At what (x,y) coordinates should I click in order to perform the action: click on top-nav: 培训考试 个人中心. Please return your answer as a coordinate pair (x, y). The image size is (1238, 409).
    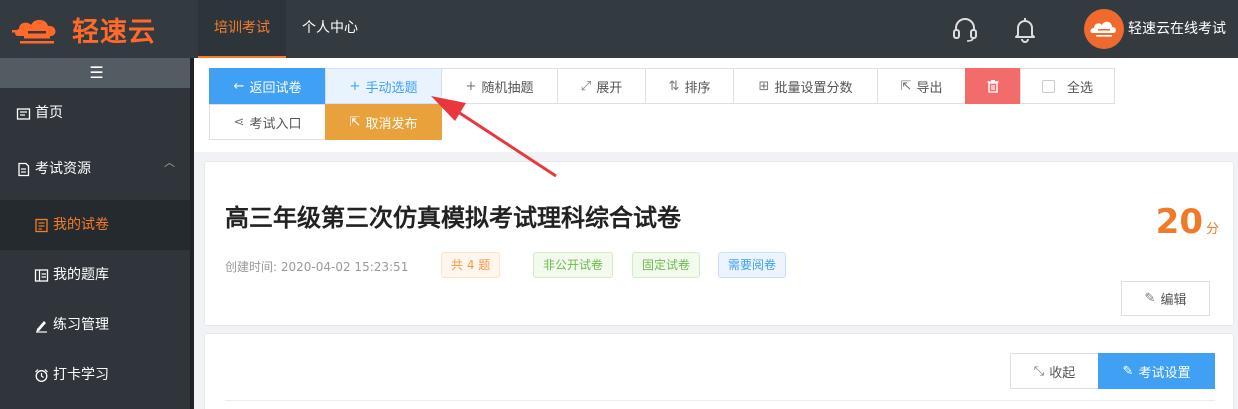
    Looking at the image, I should click on (286, 29).